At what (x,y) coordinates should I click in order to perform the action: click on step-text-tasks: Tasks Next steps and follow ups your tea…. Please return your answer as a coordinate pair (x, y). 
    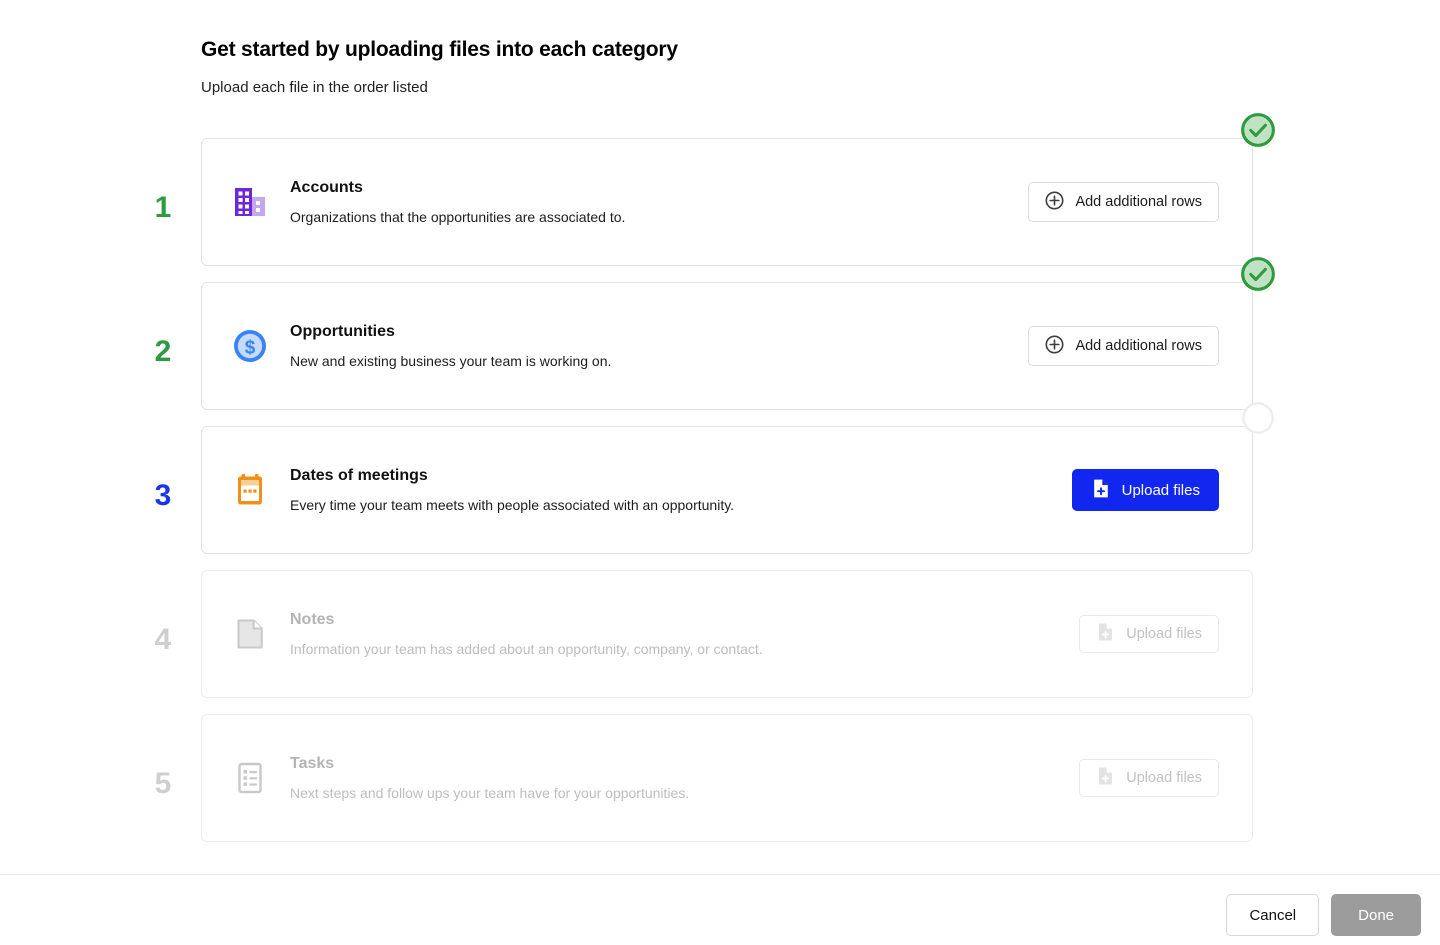
    Looking at the image, I should click on (670, 778).